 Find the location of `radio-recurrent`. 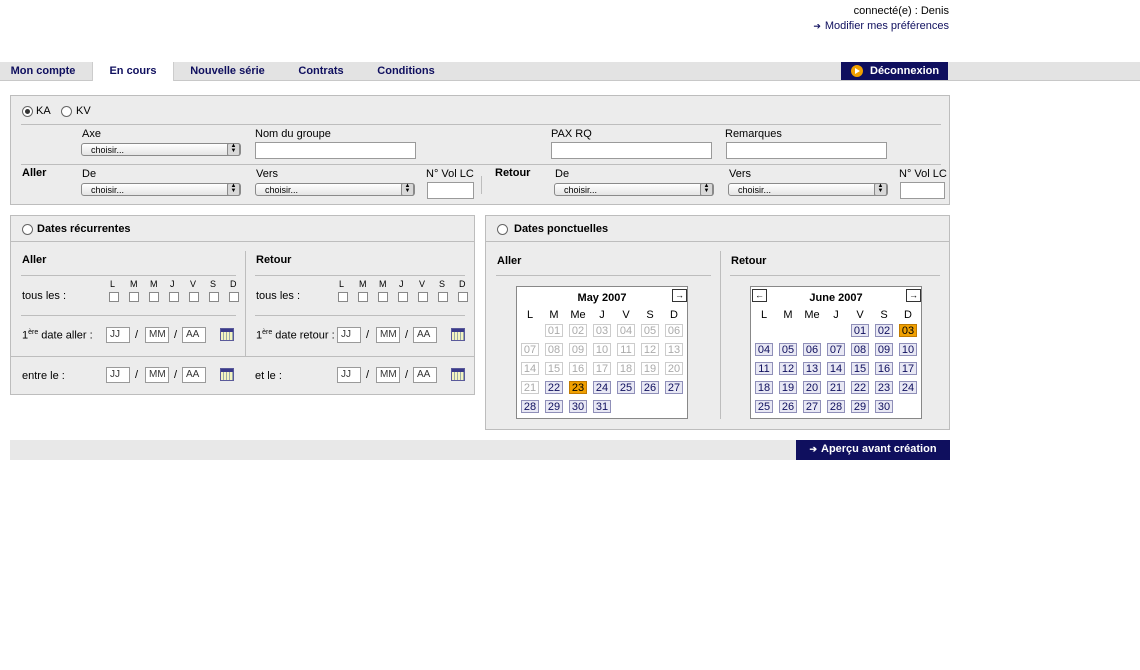

radio-recurrent is located at coordinates (27, 229).